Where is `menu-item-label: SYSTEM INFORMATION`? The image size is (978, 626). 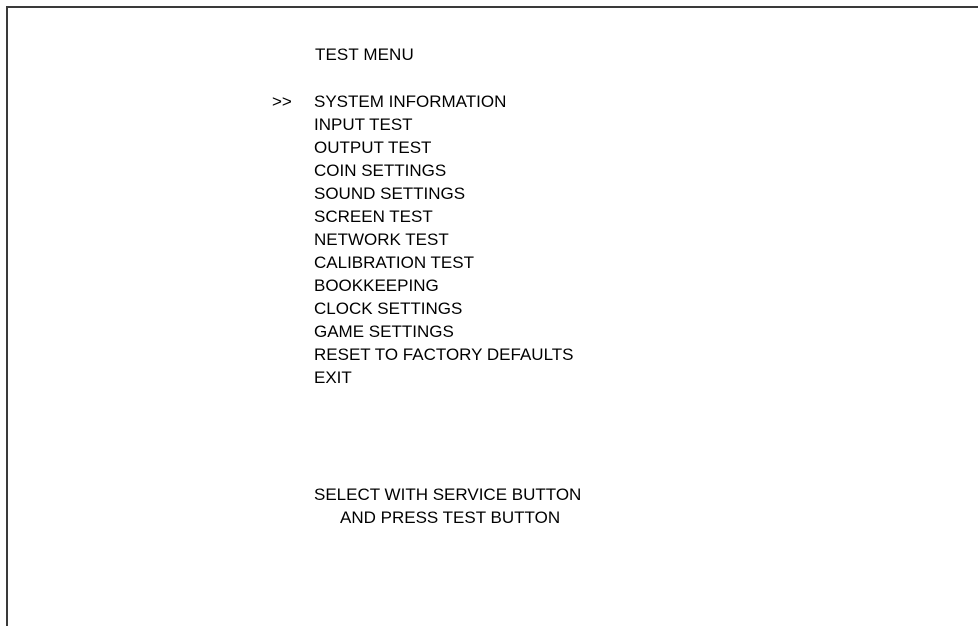
menu-item-label: SYSTEM INFORMATION is located at coordinates (410, 101).